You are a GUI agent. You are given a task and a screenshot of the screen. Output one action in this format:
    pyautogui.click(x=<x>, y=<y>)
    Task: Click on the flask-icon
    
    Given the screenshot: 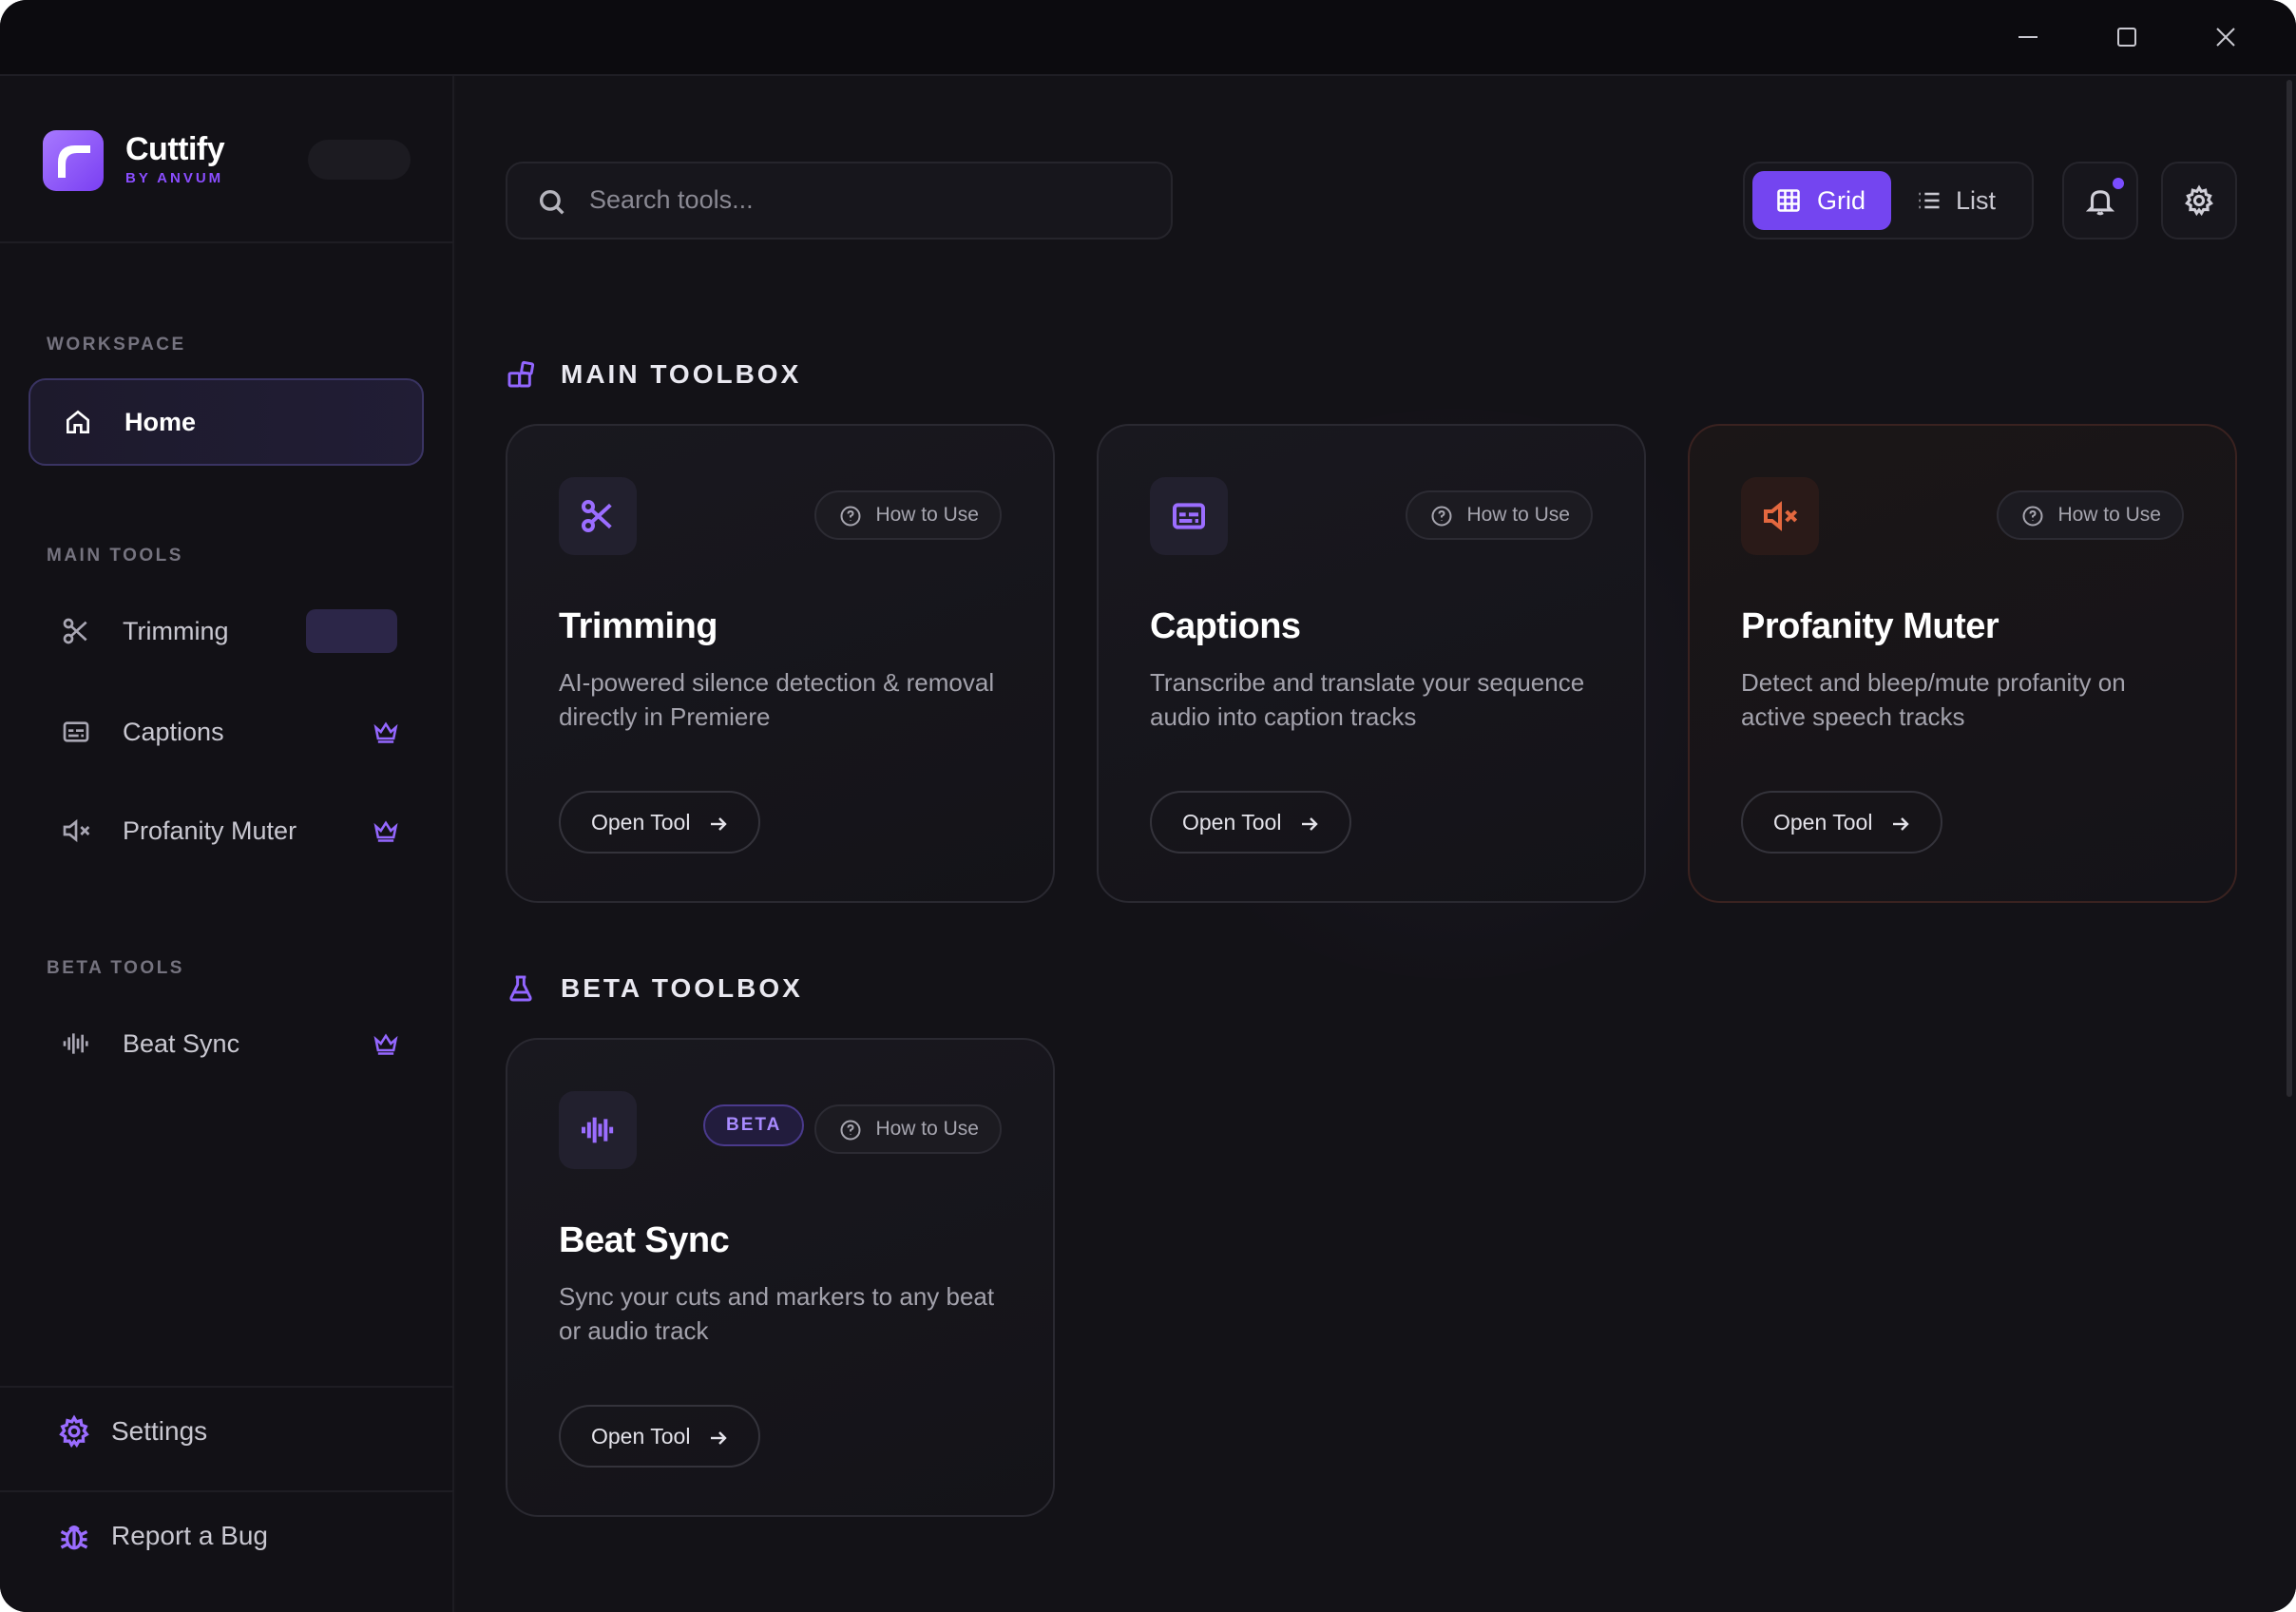 What is the action you would take?
    pyautogui.click(x=520, y=988)
    